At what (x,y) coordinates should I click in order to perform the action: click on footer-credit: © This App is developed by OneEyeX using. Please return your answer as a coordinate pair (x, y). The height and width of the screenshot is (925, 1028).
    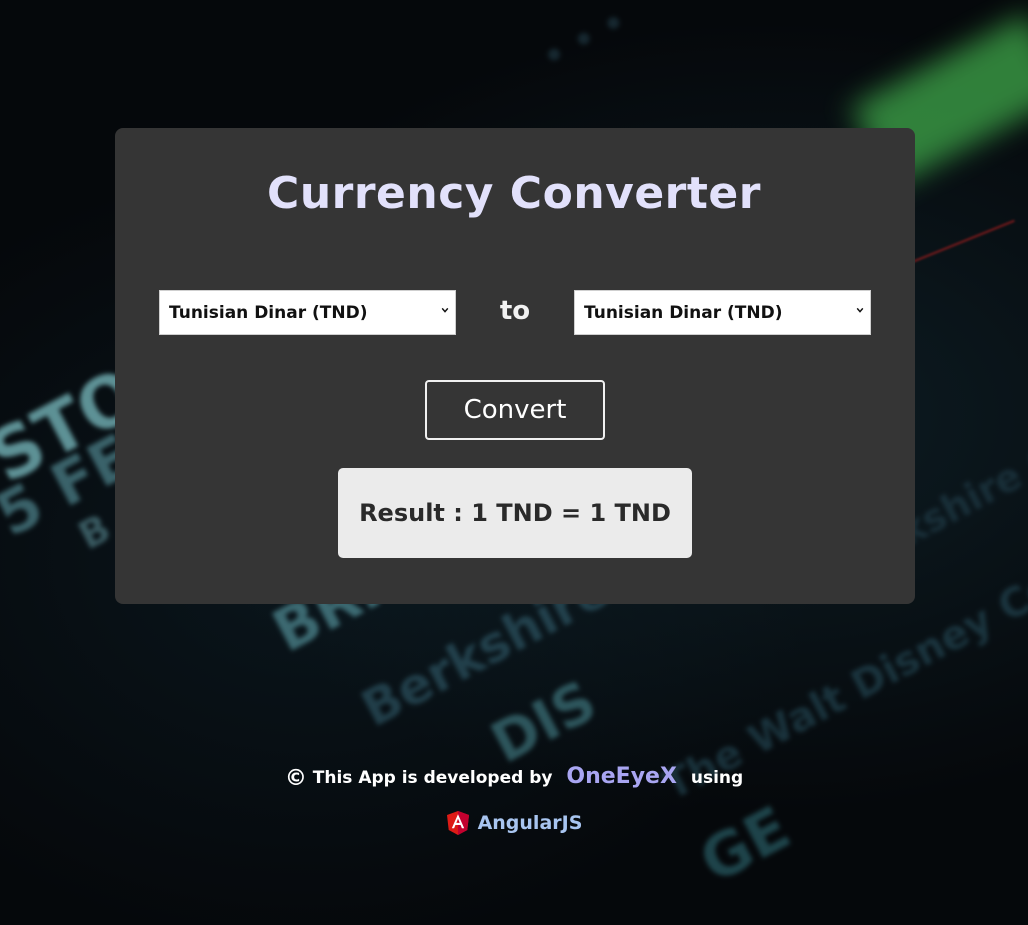
    Looking at the image, I should click on (514, 777).